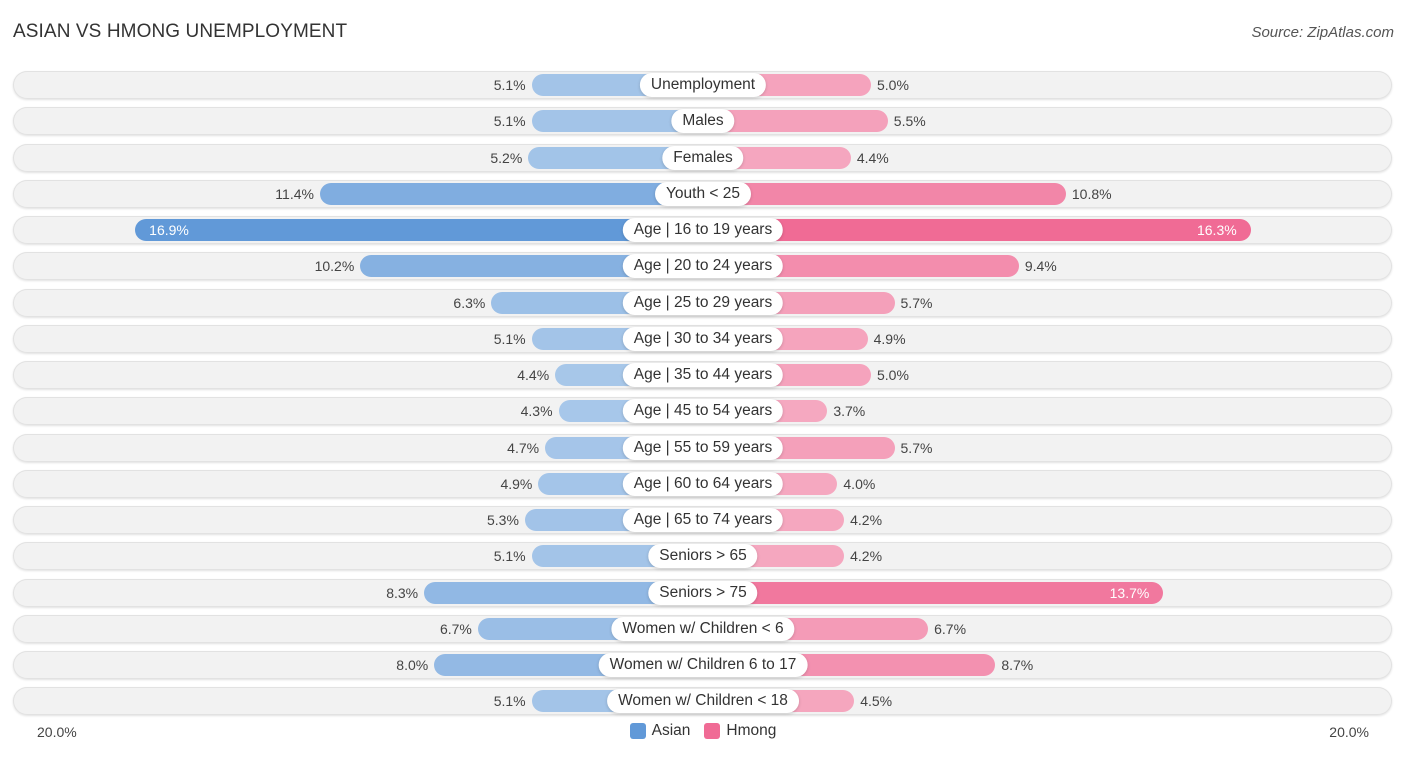 This screenshot has height=757, width=1406. What do you see at coordinates (872, 157) in the screenshot?
I see `value-label-hmong: 4.4%` at bounding box center [872, 157].